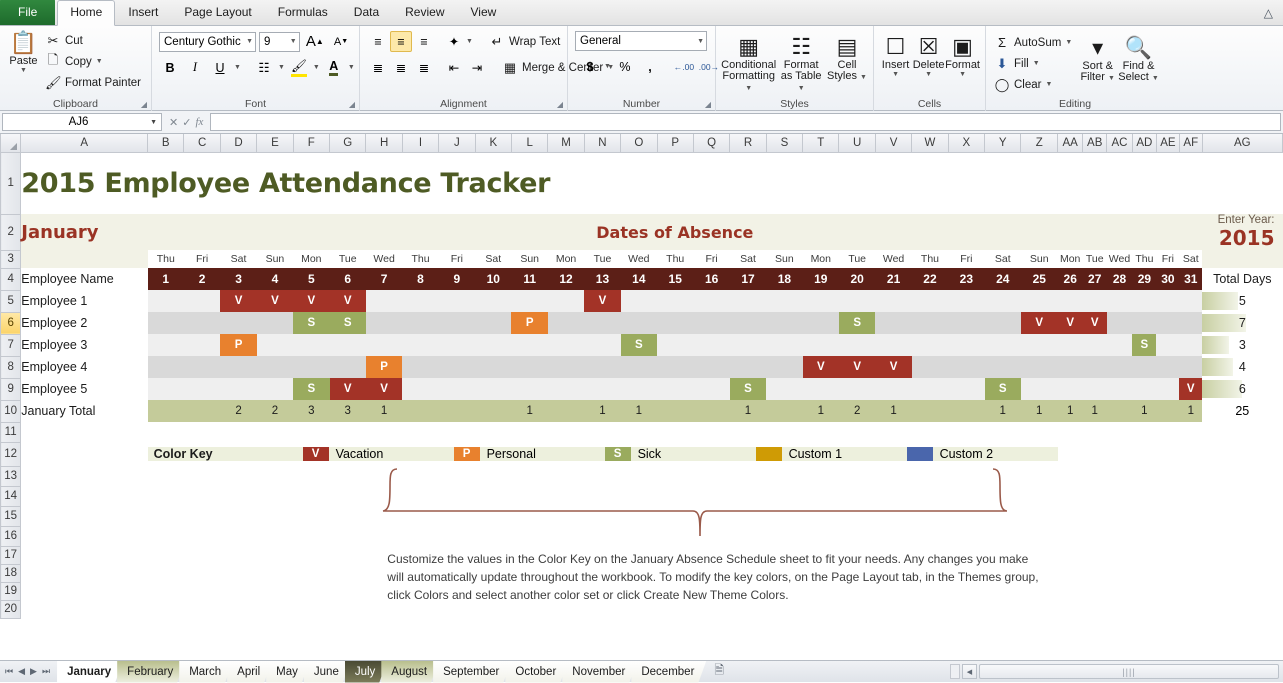 The height and width of the screenshot is (683, 1283). Describe the element at coordinates (84, 367) in the screenshot. I see `employee-name: Employee 4` at that location.